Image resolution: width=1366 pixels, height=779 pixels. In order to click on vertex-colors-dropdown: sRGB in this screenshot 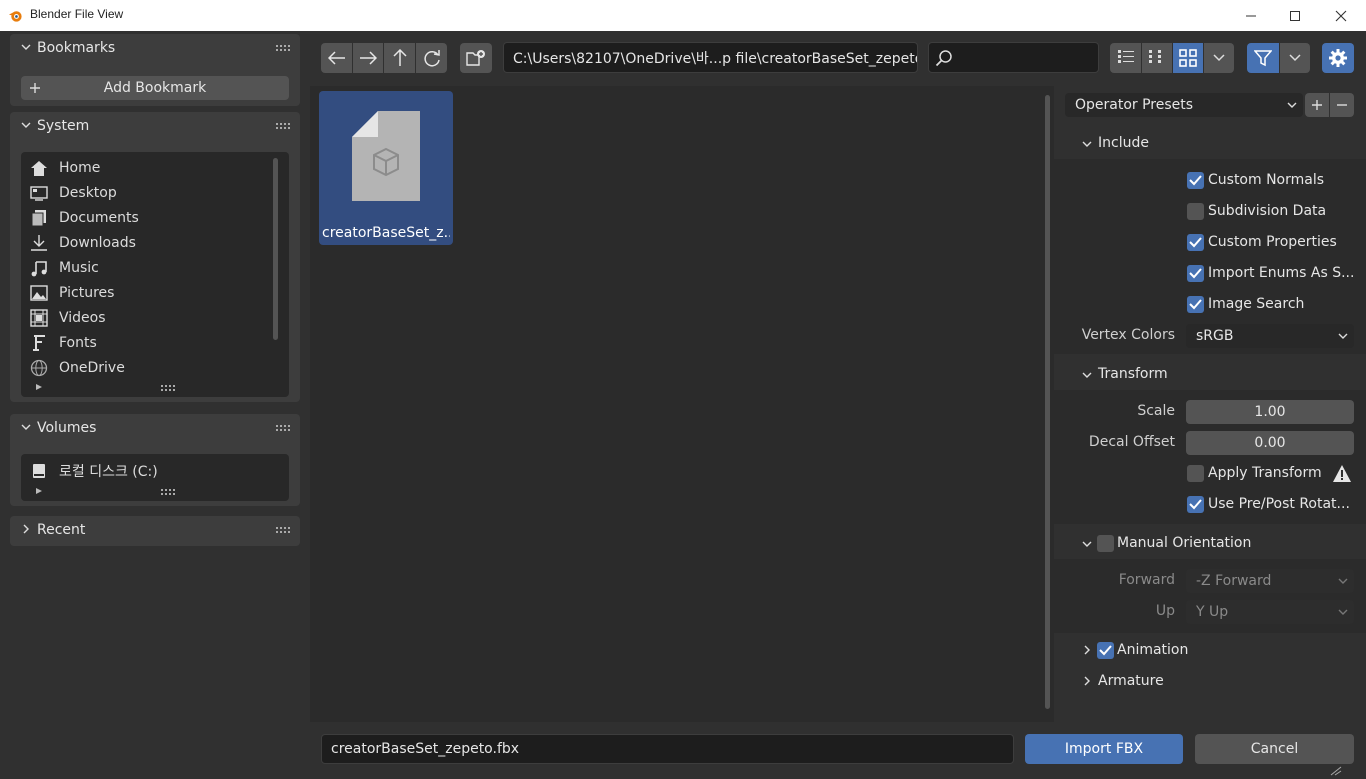, I will do `click(1270, 336)`.